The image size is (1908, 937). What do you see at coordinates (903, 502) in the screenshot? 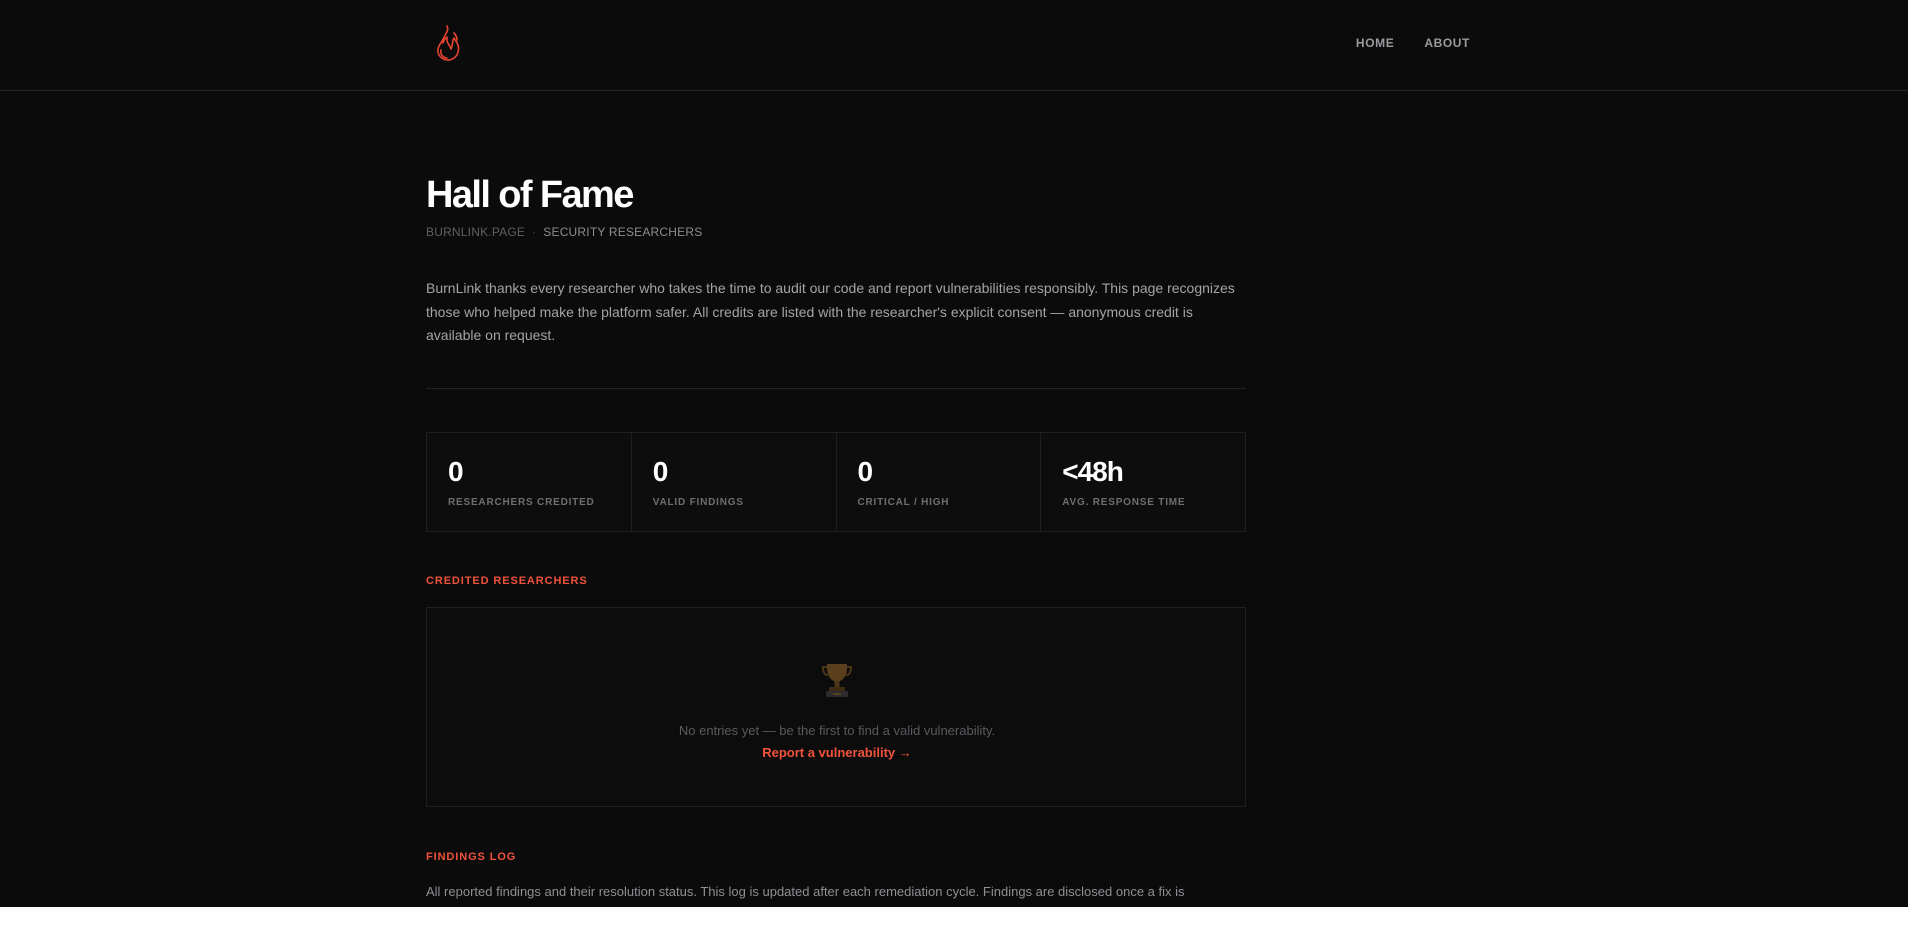
I see `stat-label: CRITICAL / HIGH` at bounding box center [903, 502].